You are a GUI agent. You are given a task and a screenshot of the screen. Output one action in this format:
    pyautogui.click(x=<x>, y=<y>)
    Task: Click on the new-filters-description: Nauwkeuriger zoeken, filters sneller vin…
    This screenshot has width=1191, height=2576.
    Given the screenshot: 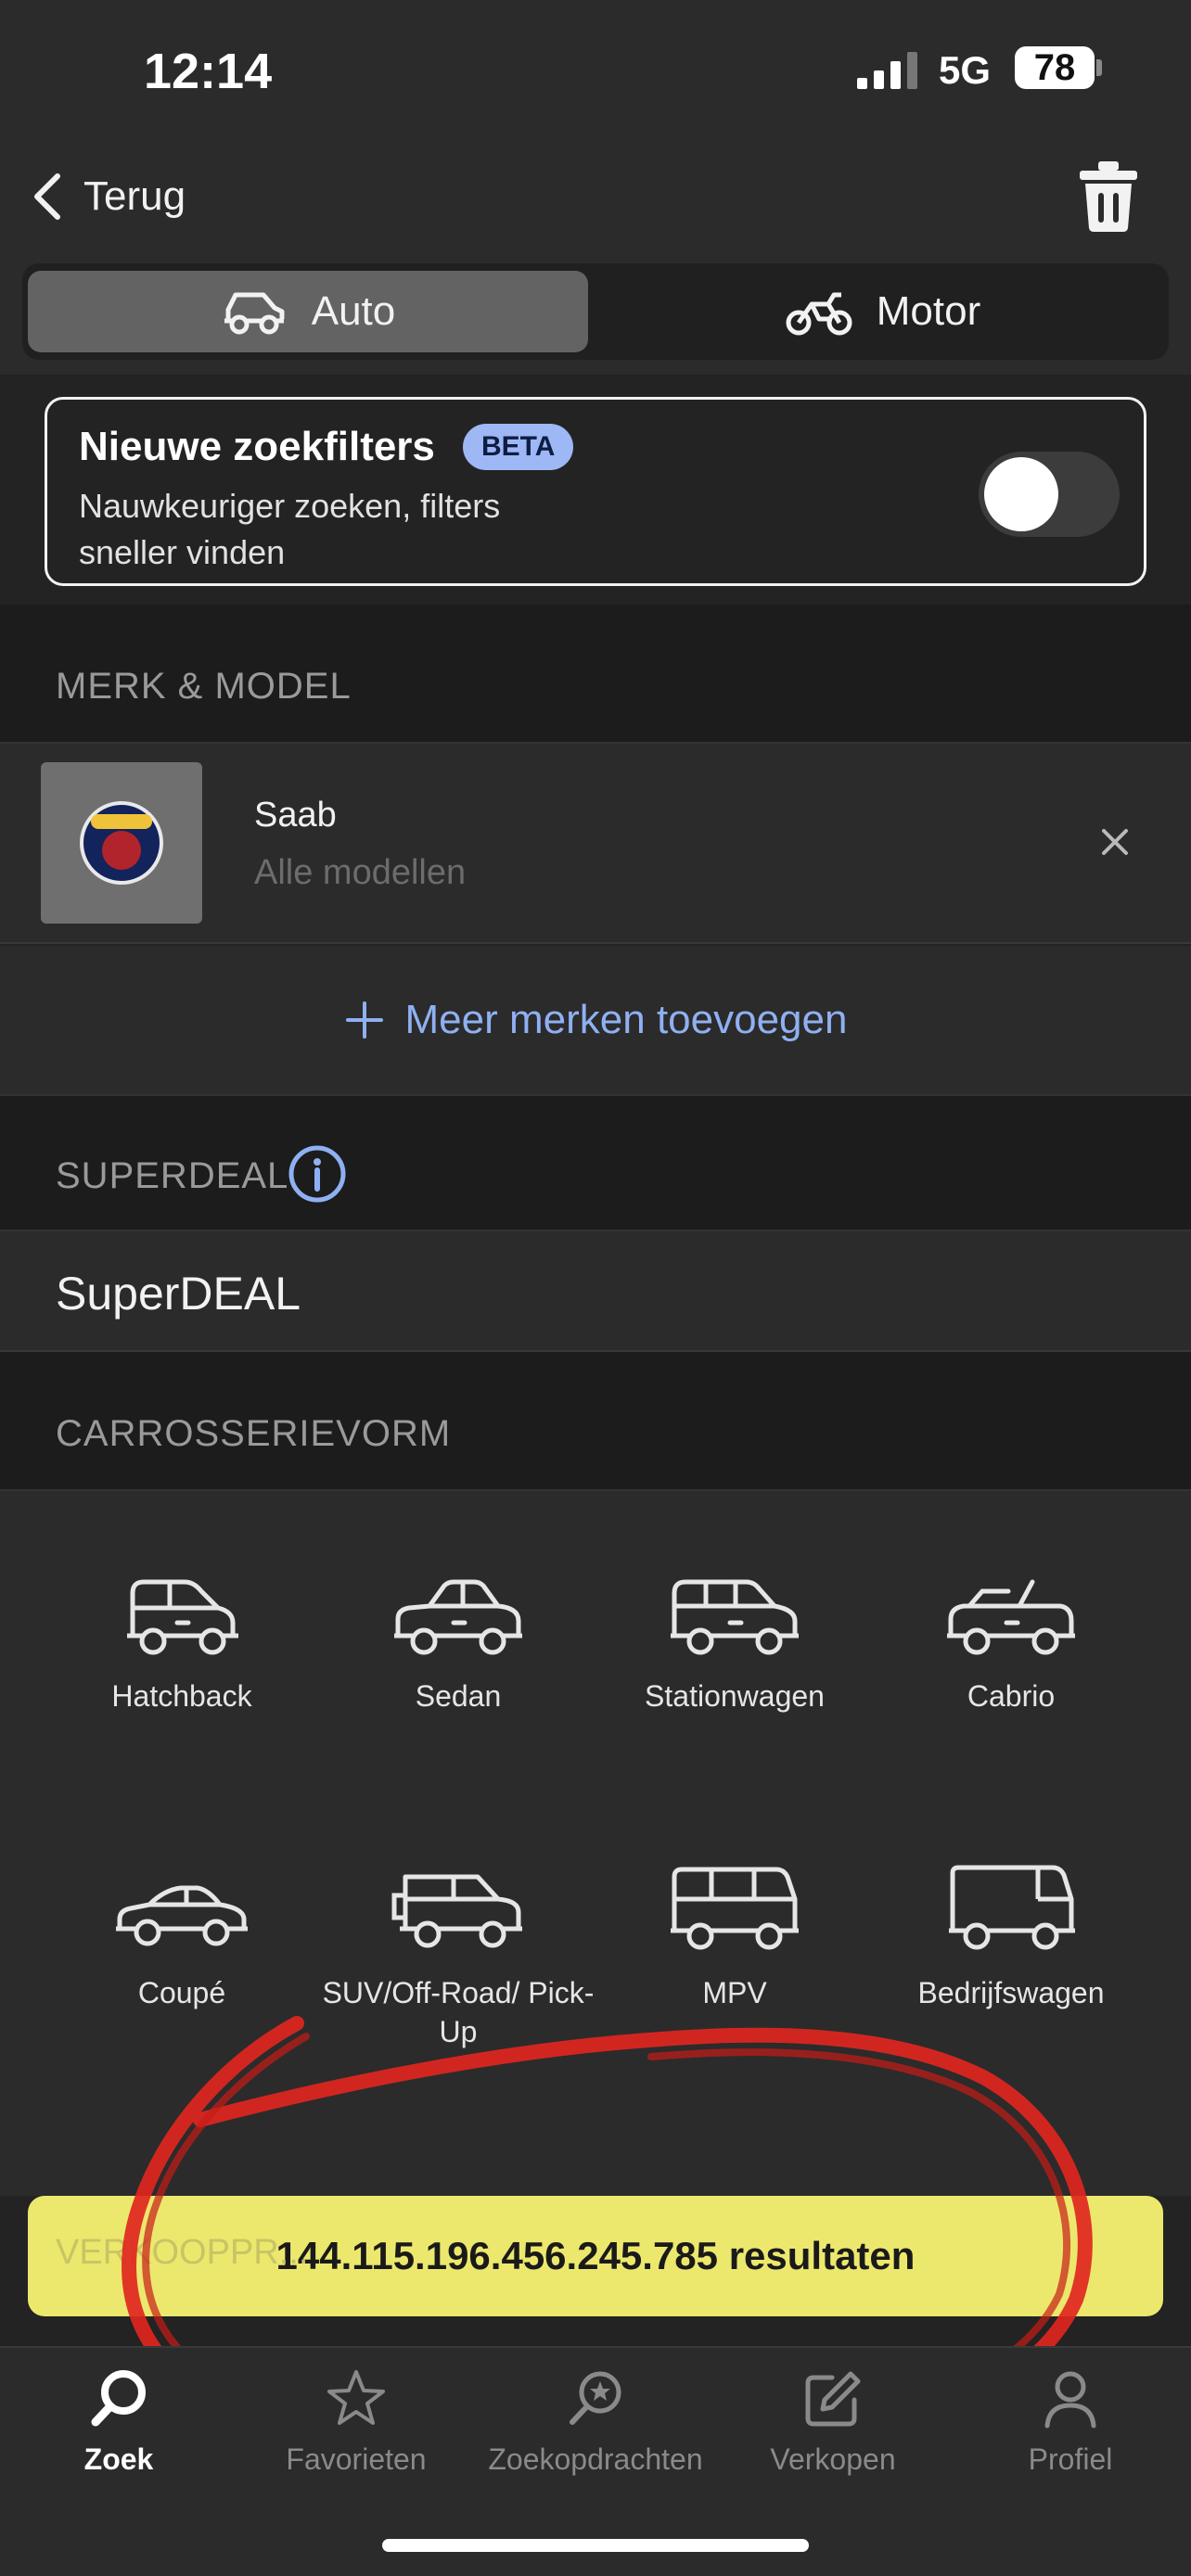 What is the action you would take?
    pyautogui.click(x=290, y=529)
    